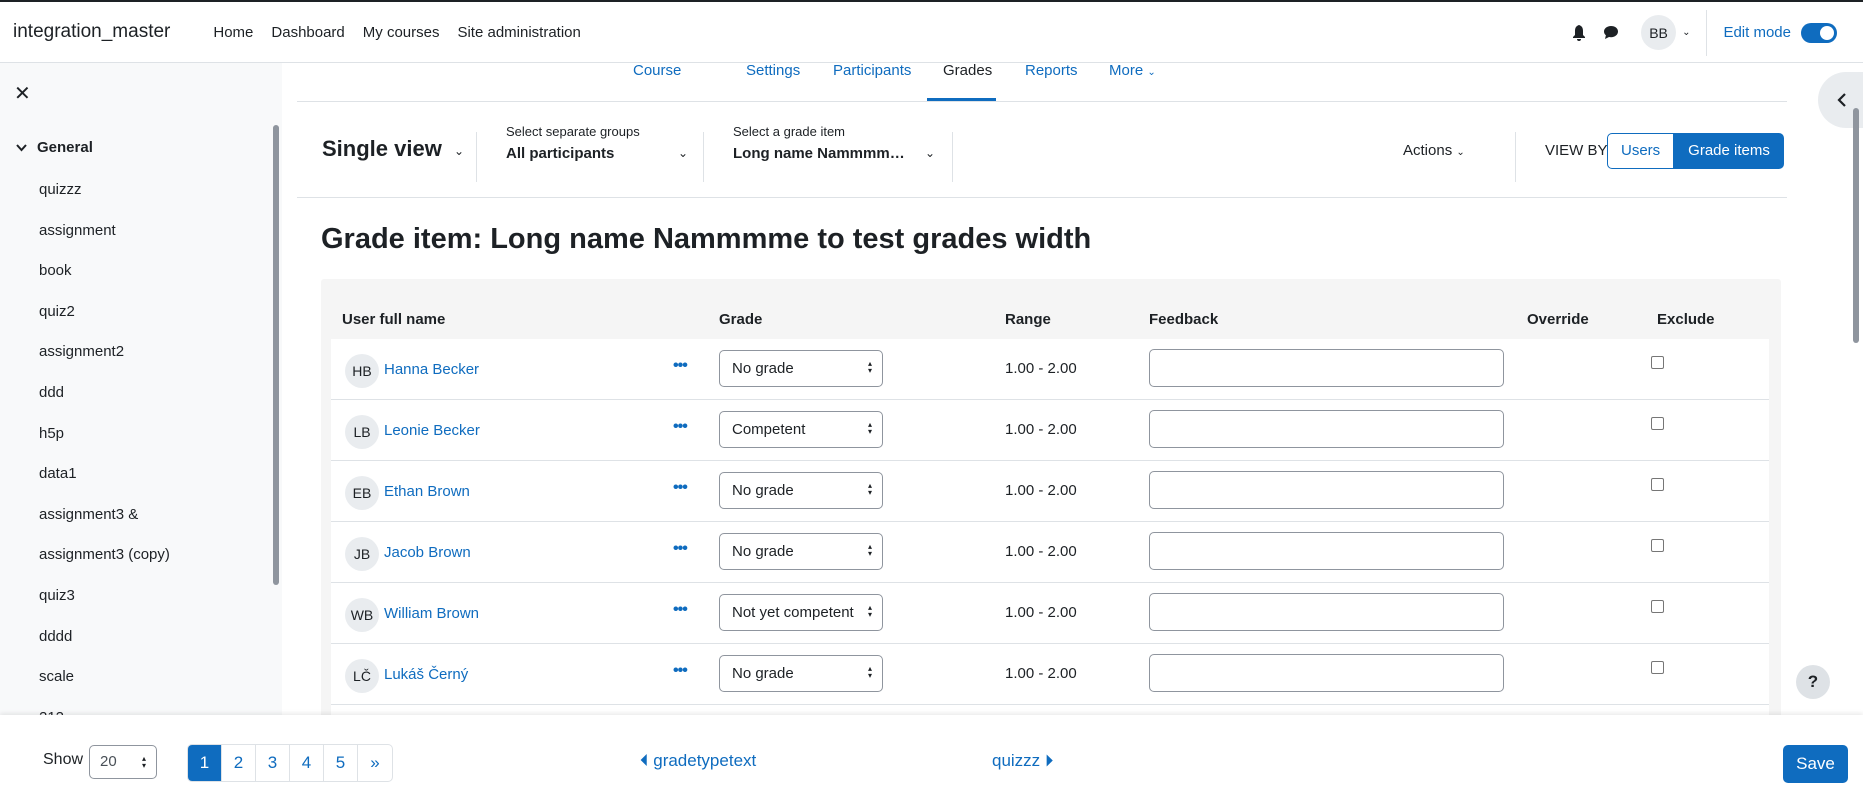 Image resolution: width=1863 pixels, height=804 pixels. I want to click on tab-more: More ⌄, so click(1132, 82).